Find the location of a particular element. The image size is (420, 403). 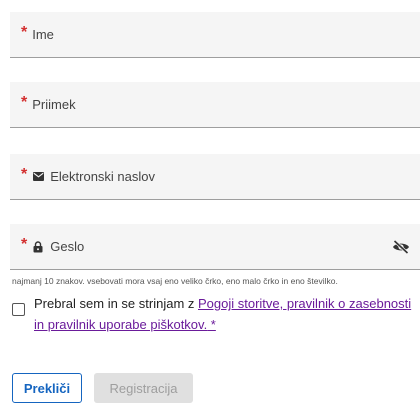

terms-checkbox is located at coordinates (18, 309).